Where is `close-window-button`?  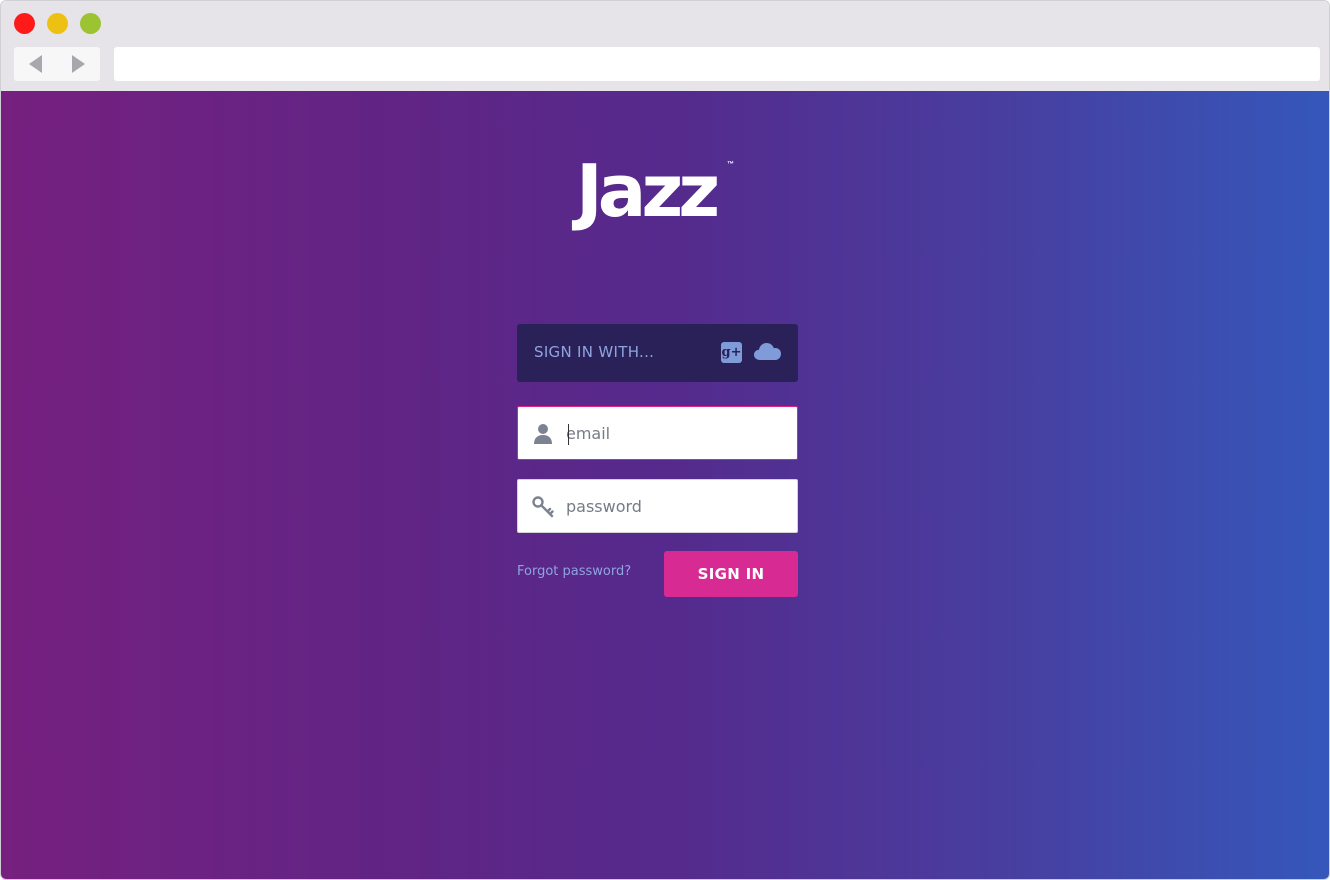
close-window-button is located at coordinates (24, 23).